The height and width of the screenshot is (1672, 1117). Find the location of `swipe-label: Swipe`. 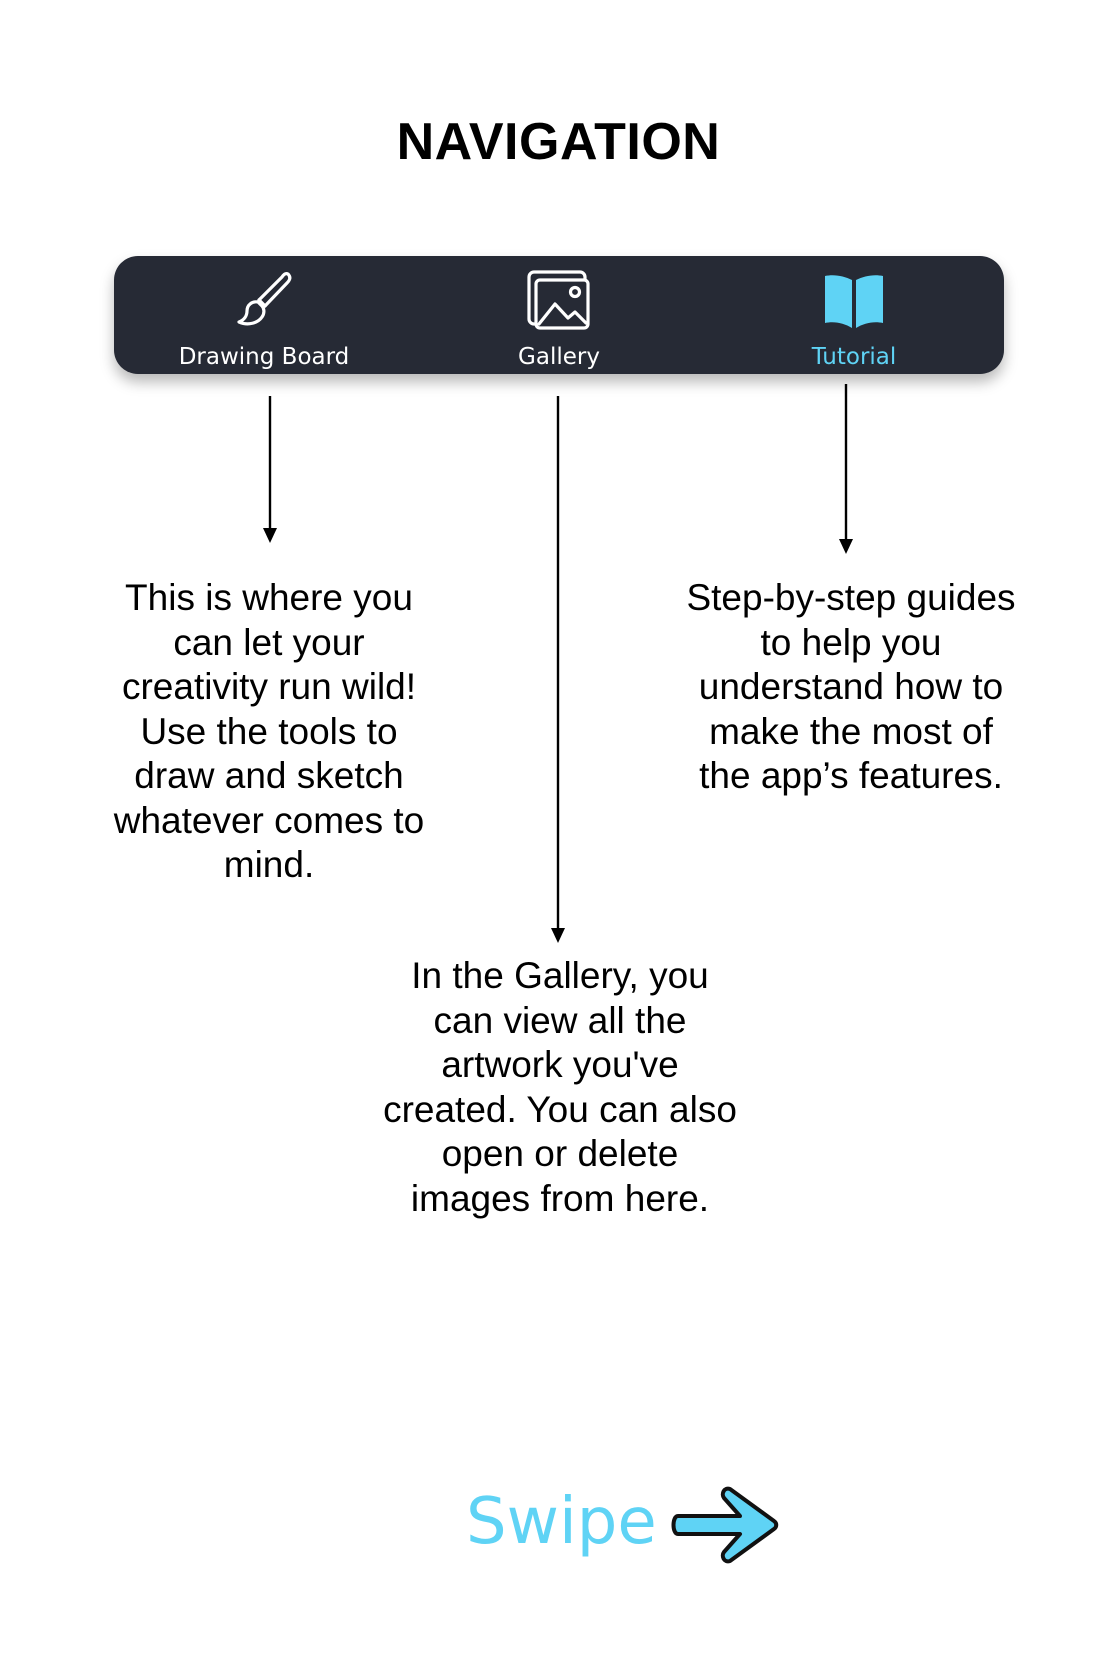

swipe-label: Swipe is located at coordinates (561, 1522).